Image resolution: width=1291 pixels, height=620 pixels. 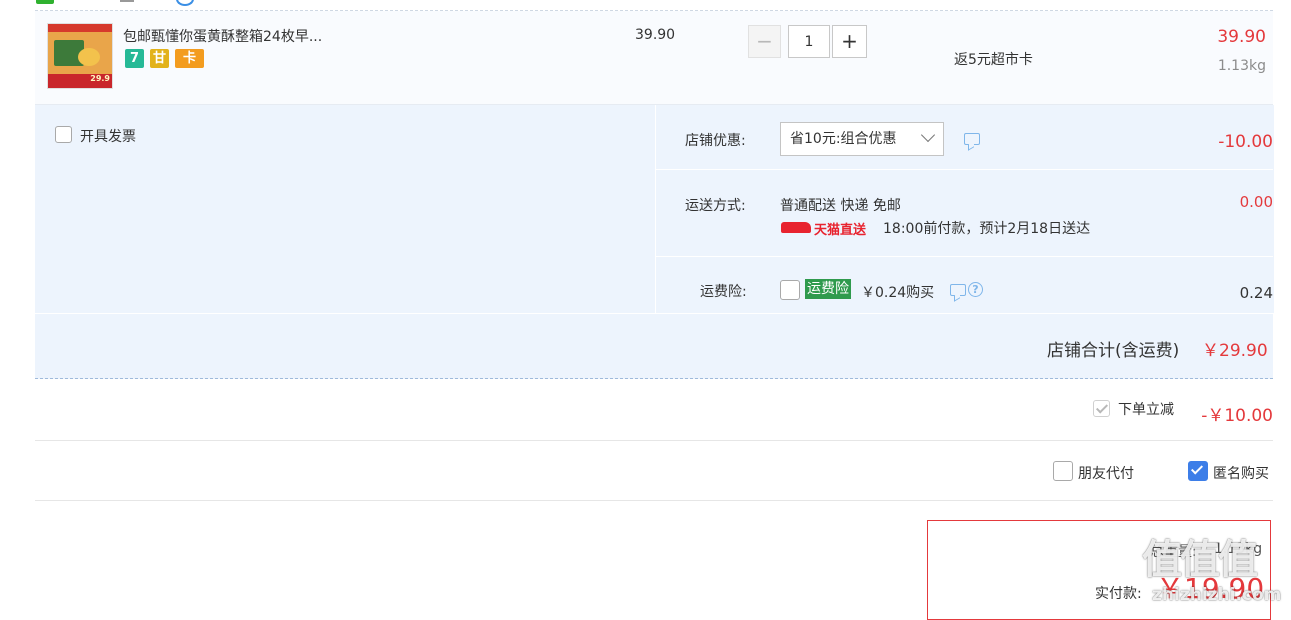 What do you see at coordinates (134, 58) in the screenshot?
I see `seven-day-return-icon: 7` at bounding box center [134, 58].